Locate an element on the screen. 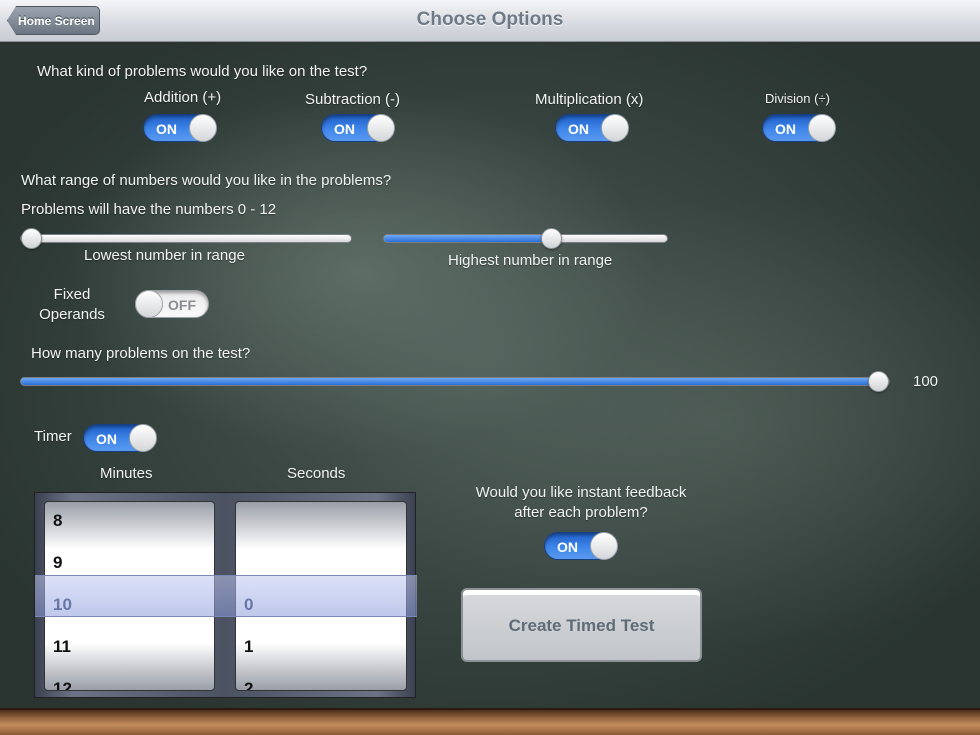 The width and height of the screenshot is (980, 735). navigation-bar: Home Screen Choose Options is located at coordinates (490, 21).